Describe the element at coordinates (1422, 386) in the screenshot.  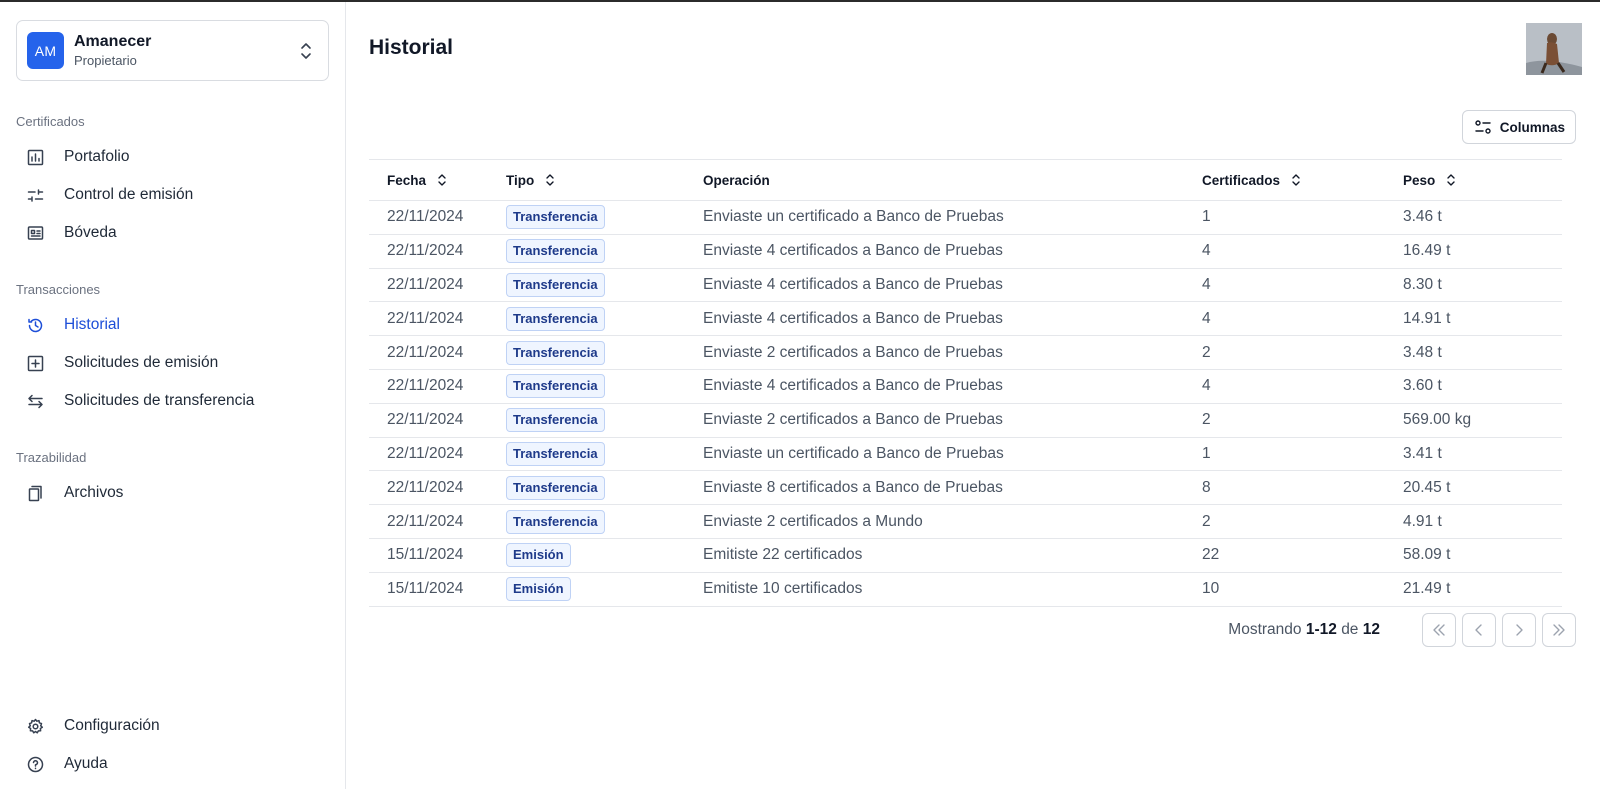
I see `cell-peso: 3.60 t` at that location.